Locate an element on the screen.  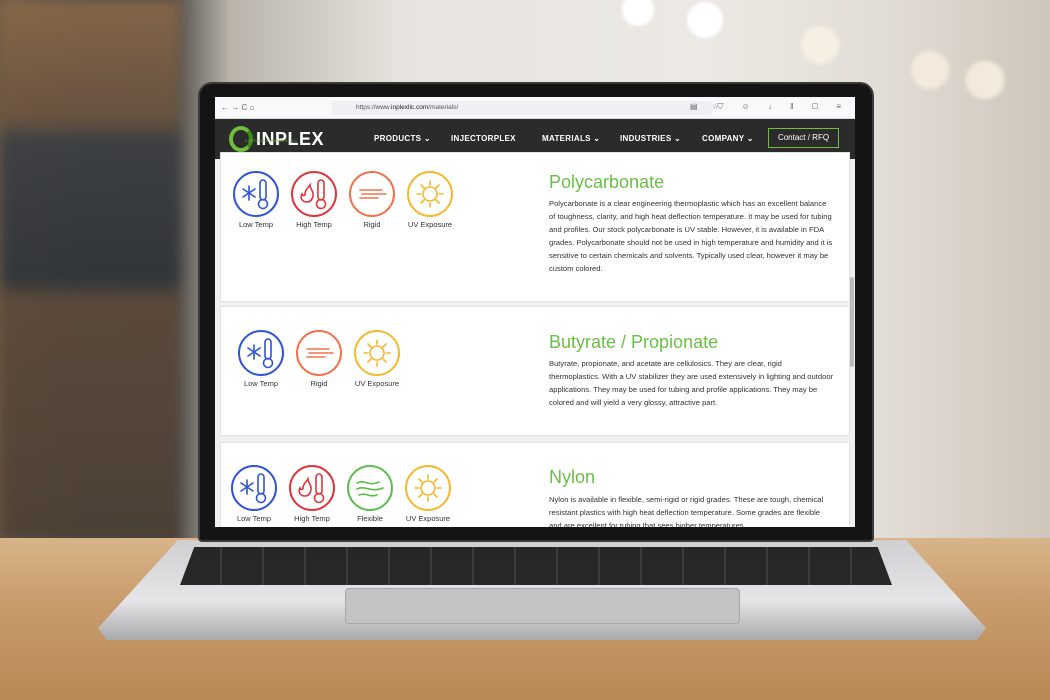
flexible-icon is located at coordinates (370, 488).